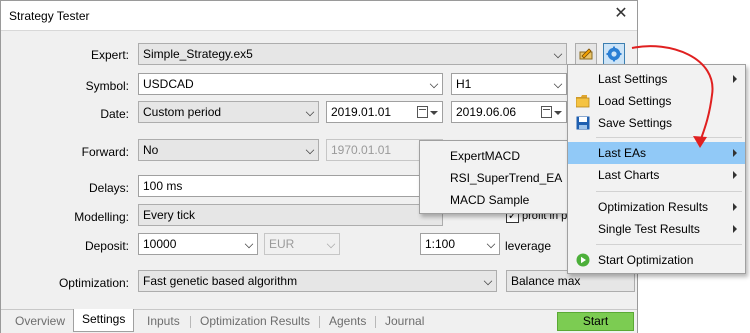 The image size is (750, 333). Describe the element at coordinates (404, 321) in the screenshot. I see `tab-journal: Journal` at that location.